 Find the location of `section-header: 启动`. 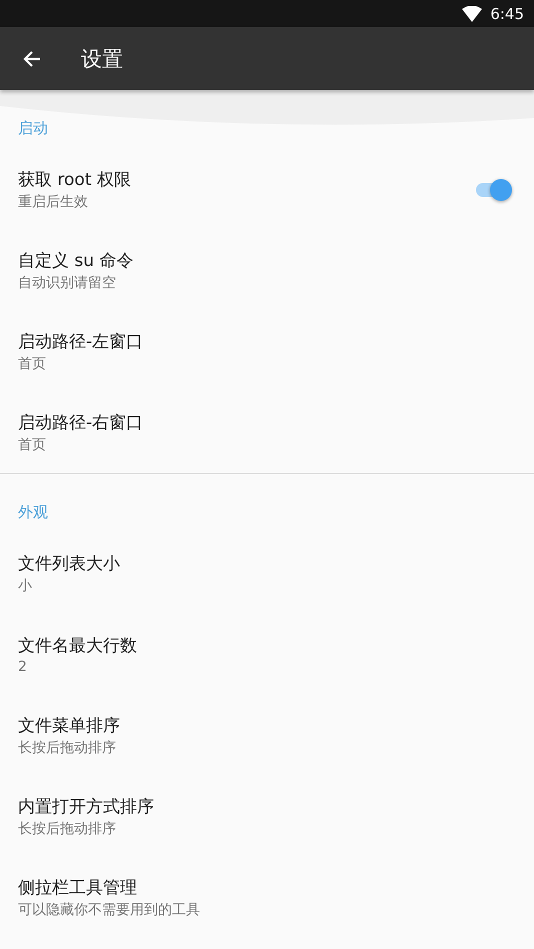

section-header: 启动 is located at coordinates (33, 128).